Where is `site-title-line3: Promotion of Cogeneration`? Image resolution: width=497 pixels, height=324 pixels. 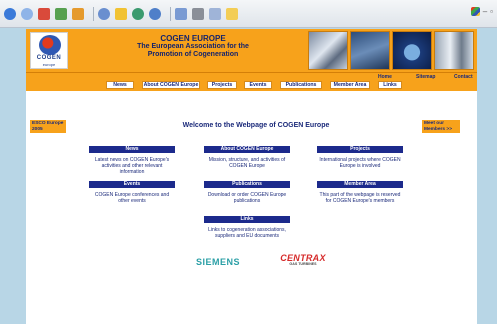
site-title-line3: Promotion of Cogeneration is located at coordinates (193, 54).